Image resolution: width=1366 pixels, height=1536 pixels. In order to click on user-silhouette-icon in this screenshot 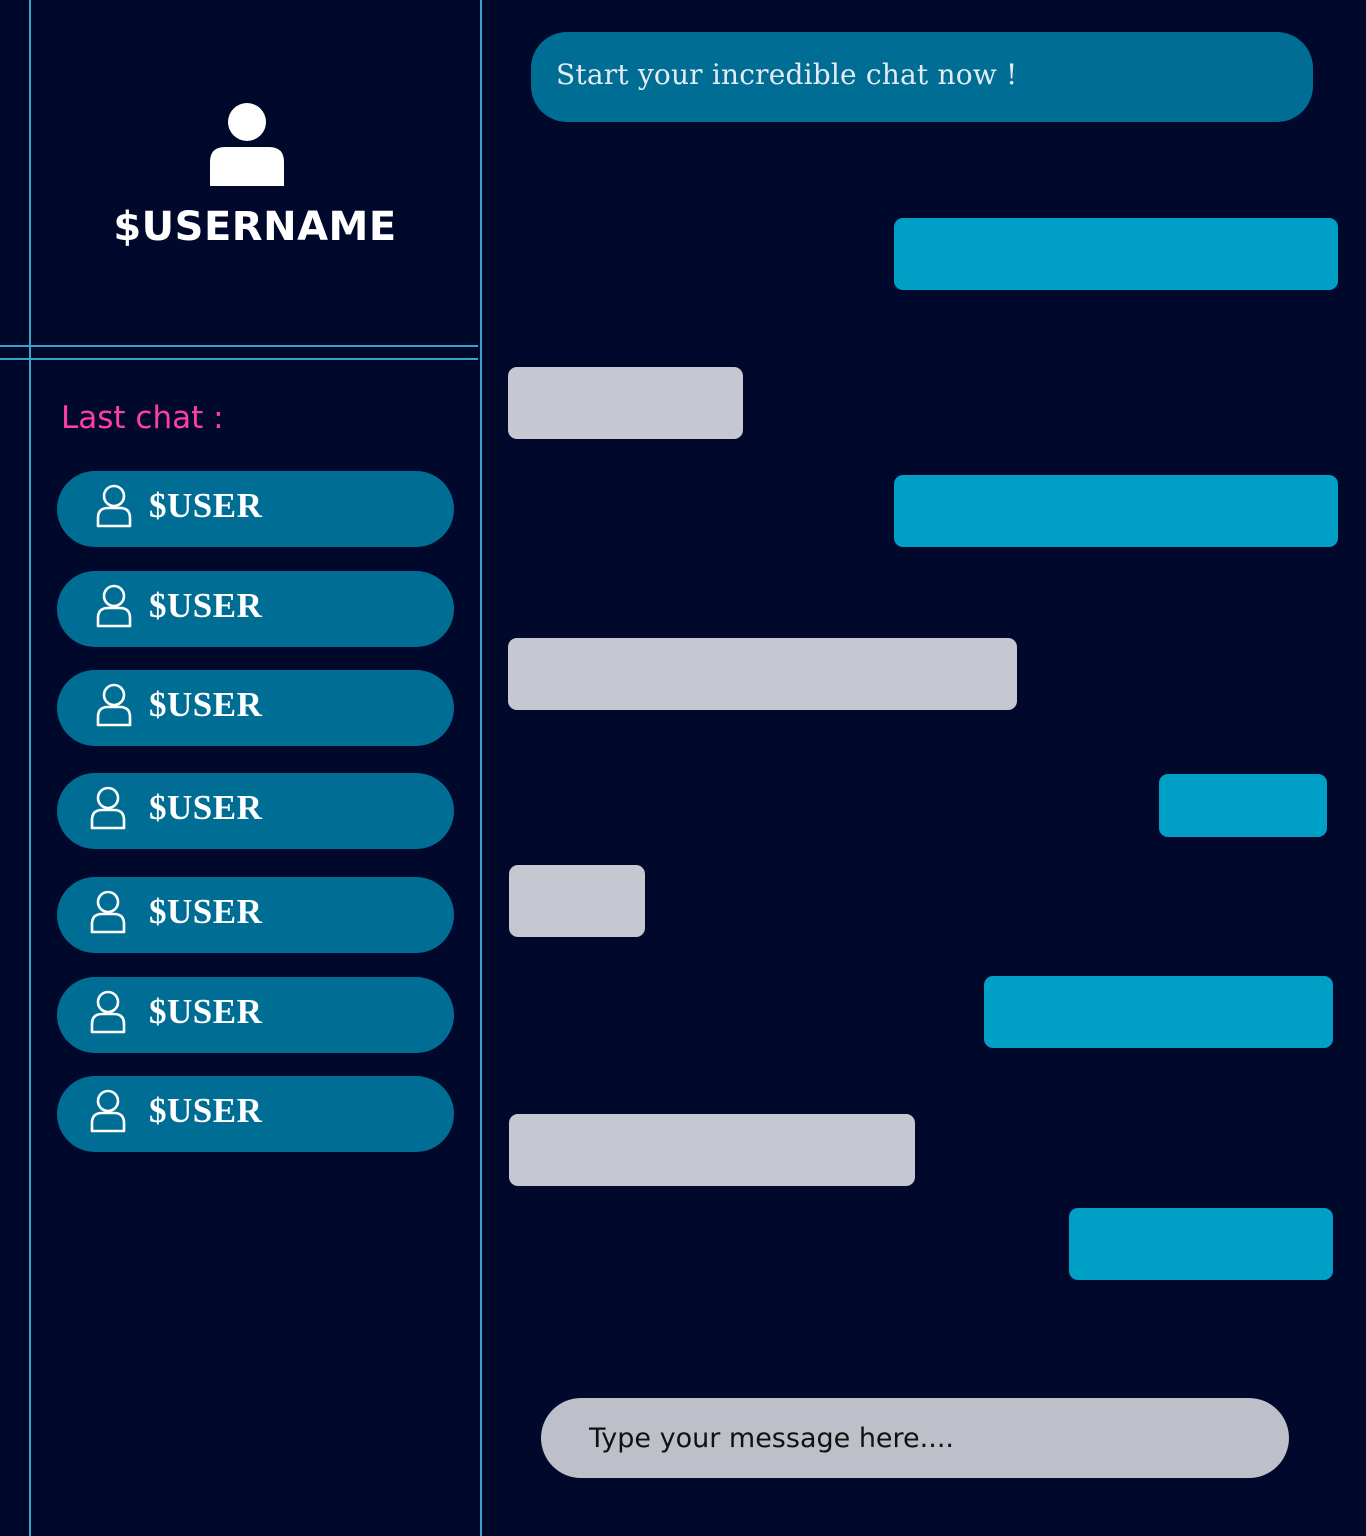, I will do `click(247, 144)`.